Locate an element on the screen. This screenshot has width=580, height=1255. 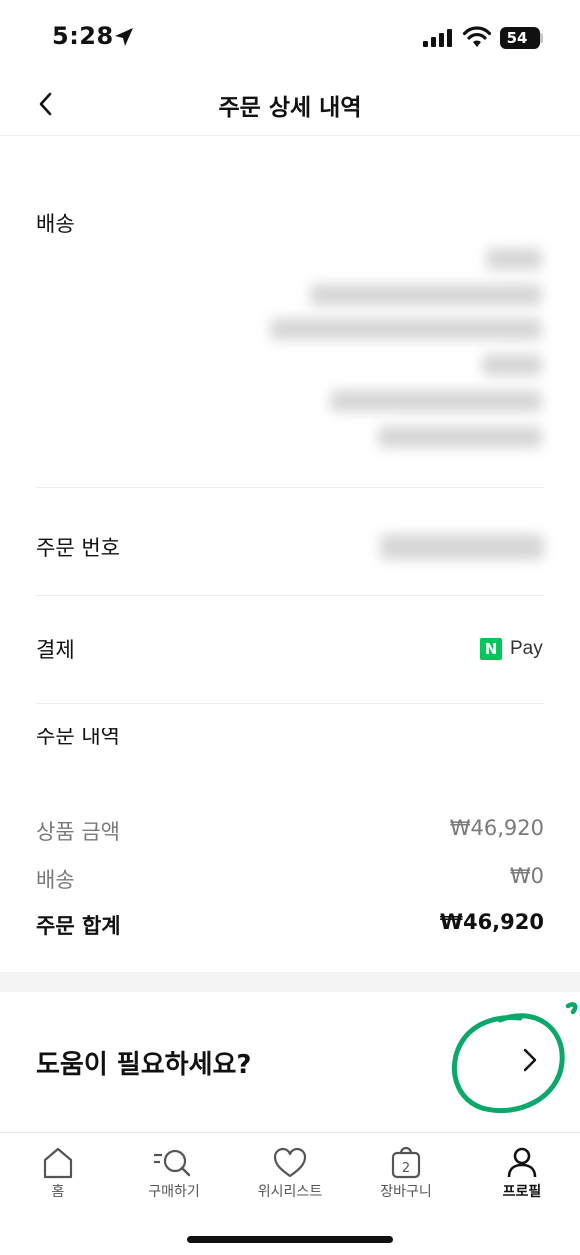
shipping-fee-value: ₩0 is located at coordinates (526, 876).